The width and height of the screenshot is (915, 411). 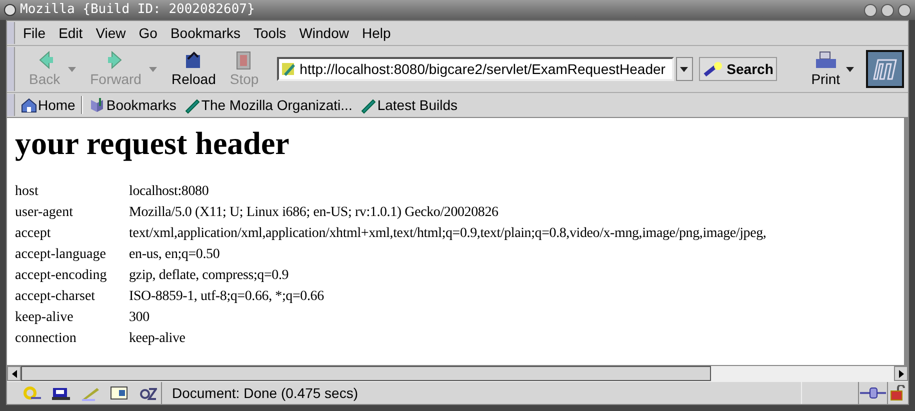 What do you see at coordinates (46, 339) in the screenshot?
I see `header-name: connection` at bounding box center [46, 339].